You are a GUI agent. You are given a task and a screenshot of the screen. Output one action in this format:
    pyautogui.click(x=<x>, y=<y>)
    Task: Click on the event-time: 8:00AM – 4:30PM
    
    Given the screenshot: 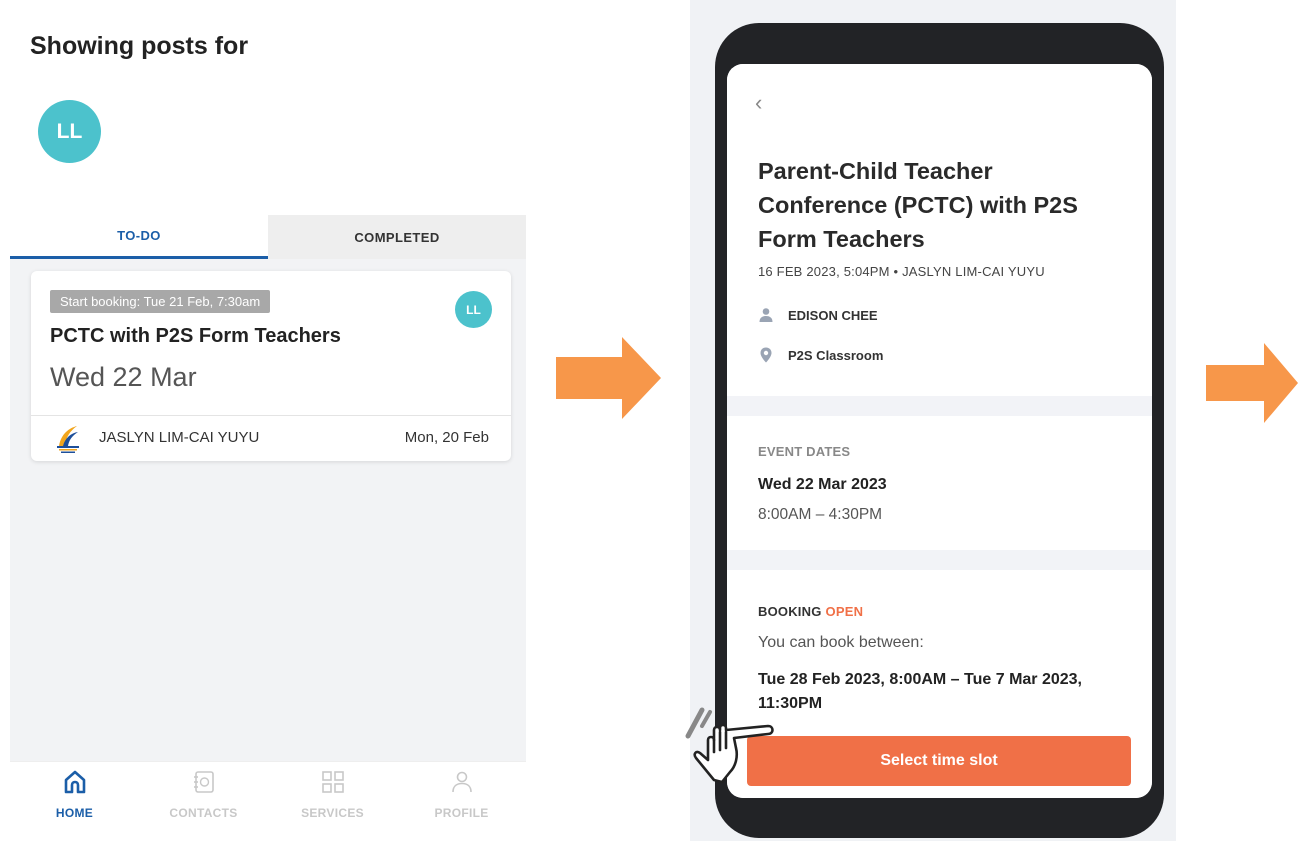 What is the action you would take?
    pyautogui.click(x=820, y=514)
    